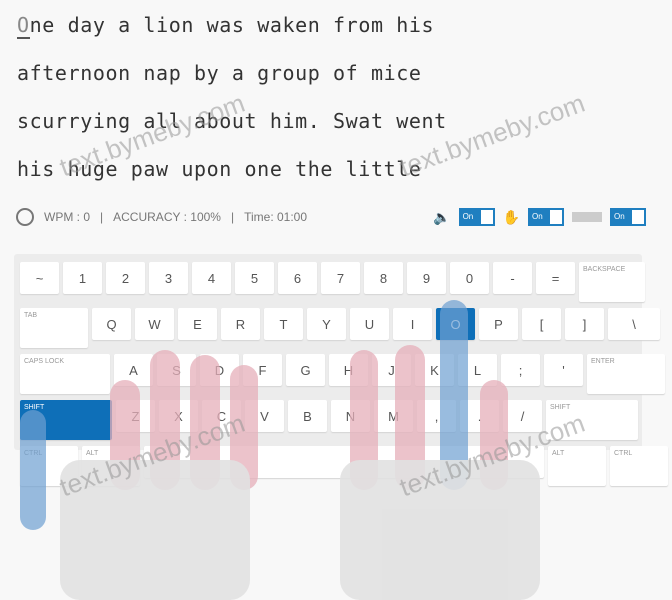 This screenshot has height=600, width=672. What do you see at coordinates (442, 216) in the screenshot?
I see `sound-icon: 🔈` at bounding box center [442, 216].